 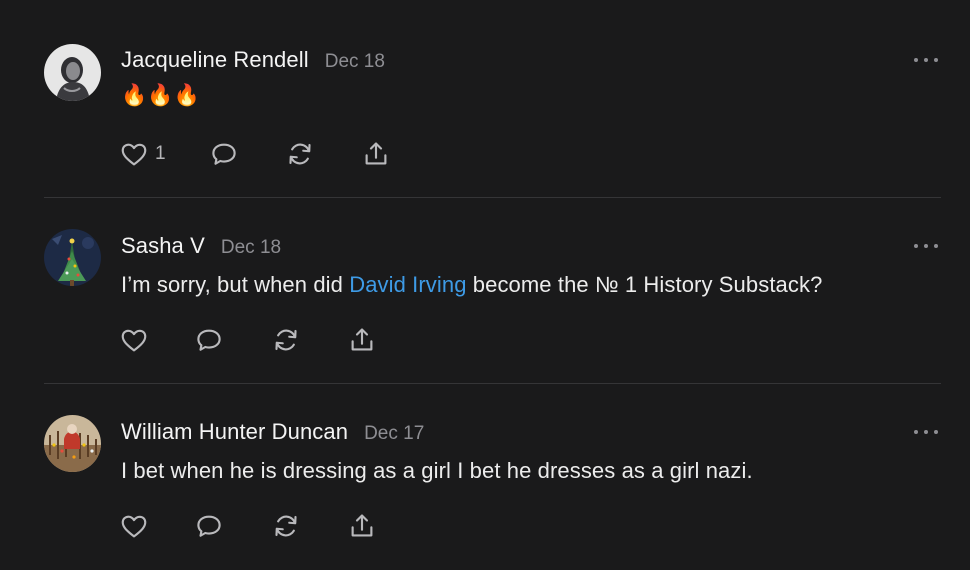 I want to click on author-name: William Hunter Duncan, so click(x=234, y=432).